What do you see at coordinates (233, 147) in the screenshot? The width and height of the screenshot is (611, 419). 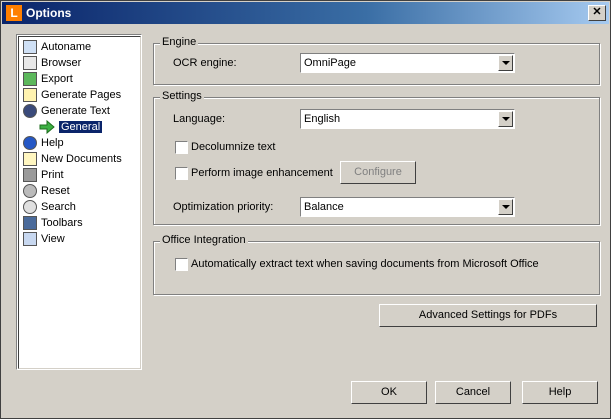 I see `decolumnize-label: Decolumnize text` at bounding box center [233, 147].